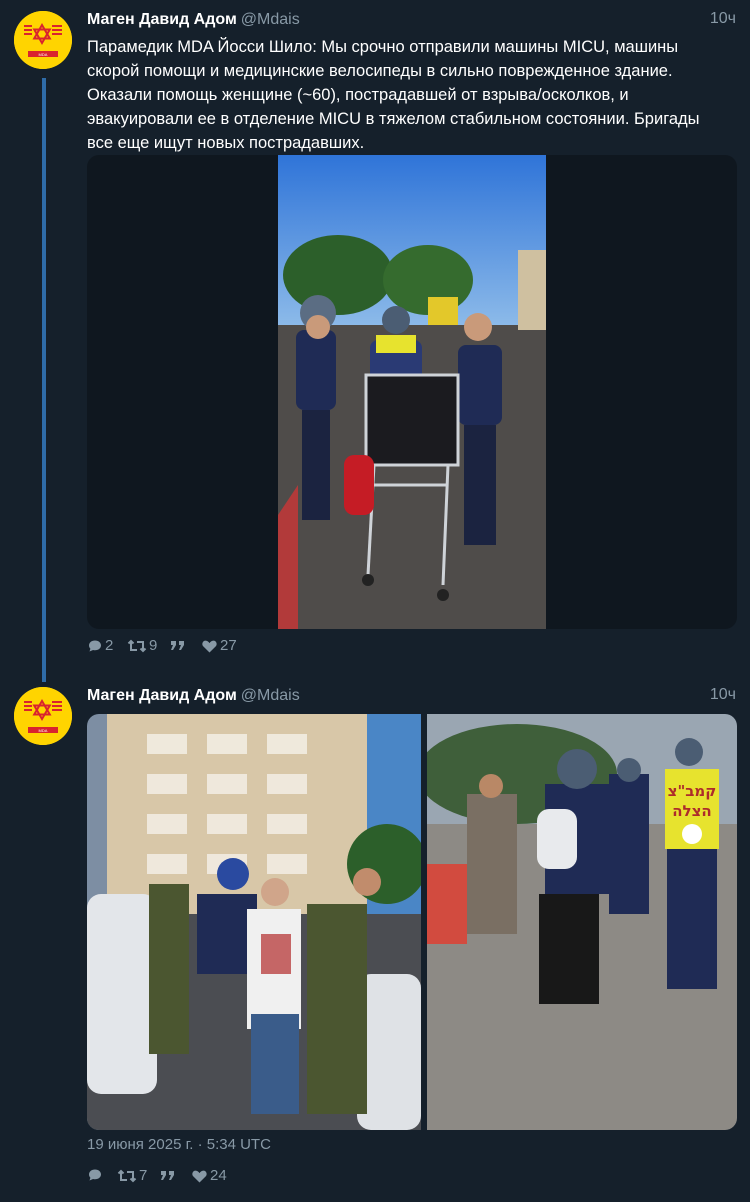  I want to click on vest-text-1: קמב"צ, so click(692, 791).